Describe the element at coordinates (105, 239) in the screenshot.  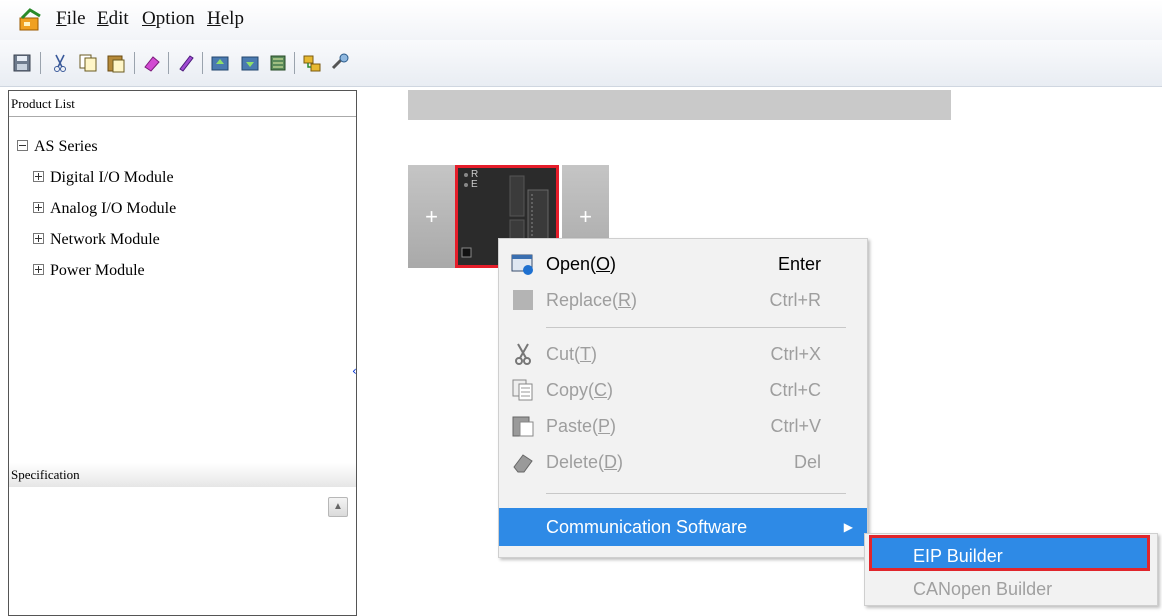
I see `tree-item-label: Network Module` at that location.